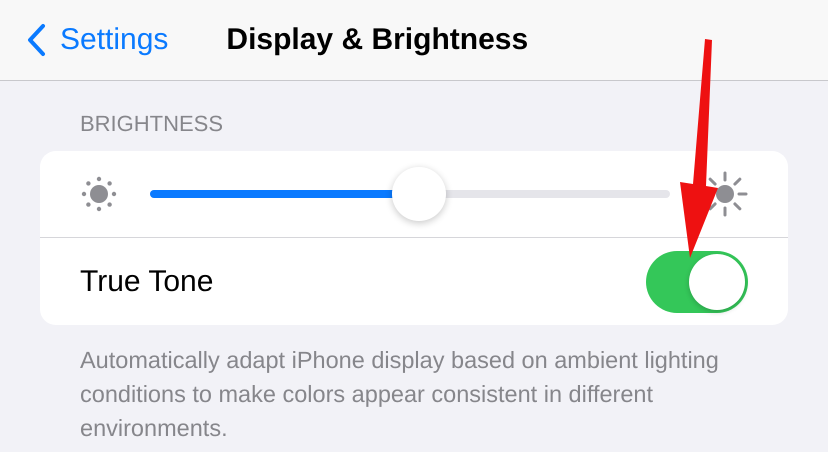 The image size is (828, 452). What do you see at coordinates (151, 124) in the screenshot?
I see `section-header: BRIGHTNESS` at bounding box center [151, 124].